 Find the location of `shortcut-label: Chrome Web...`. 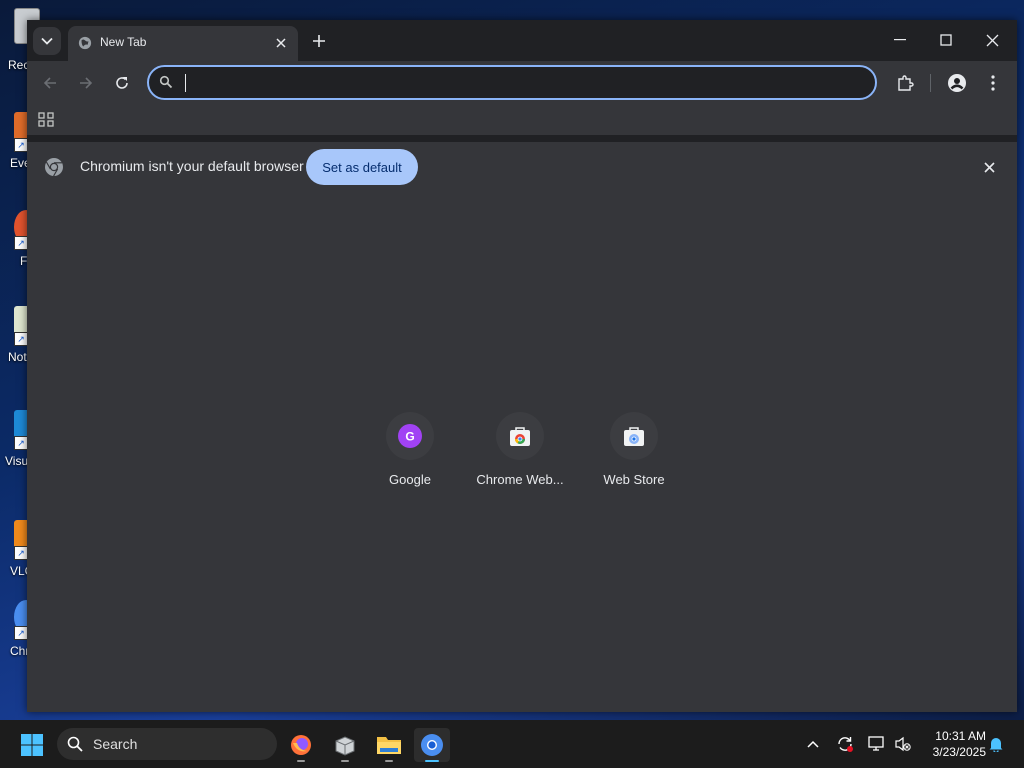

shortcut-label: Chrome Web... is located at coordinates (520, 479).